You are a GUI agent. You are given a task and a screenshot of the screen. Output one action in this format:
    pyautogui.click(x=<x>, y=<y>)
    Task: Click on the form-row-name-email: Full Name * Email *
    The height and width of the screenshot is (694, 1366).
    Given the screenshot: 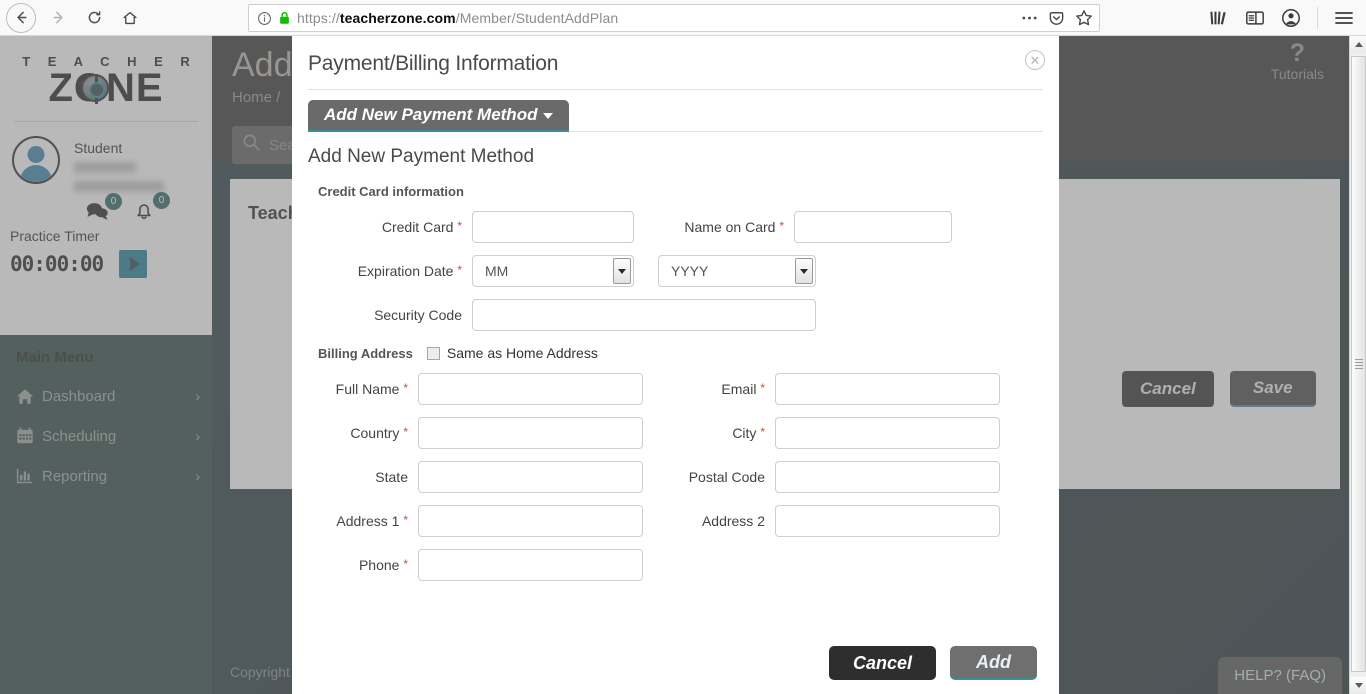 What is the action you would take?
    pyautogui.click(x=675, y=389)
    